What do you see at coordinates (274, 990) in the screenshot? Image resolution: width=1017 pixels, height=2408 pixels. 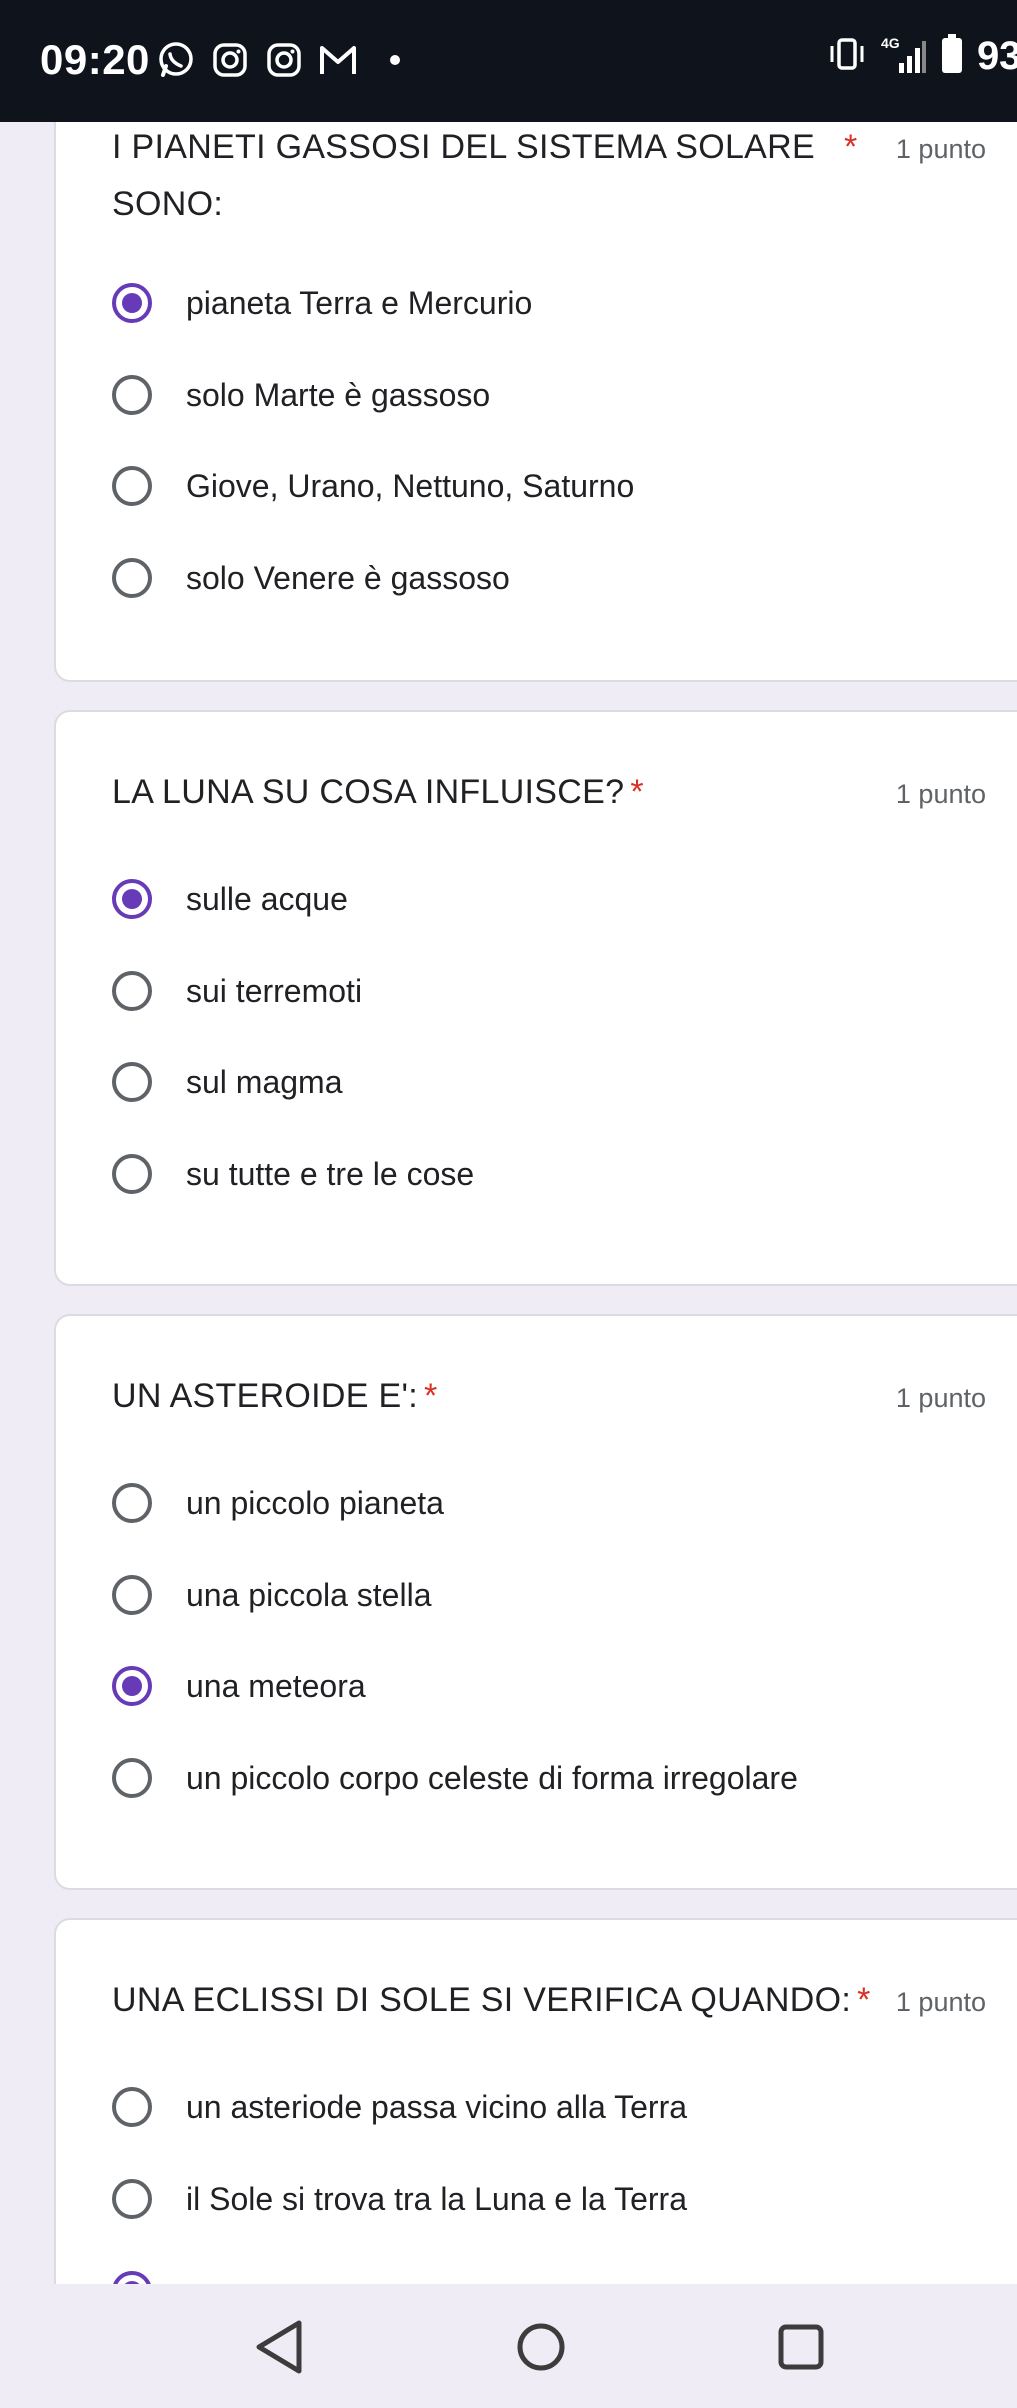 I see `option-label: sui terremoti` at bounding box center [274, 990].